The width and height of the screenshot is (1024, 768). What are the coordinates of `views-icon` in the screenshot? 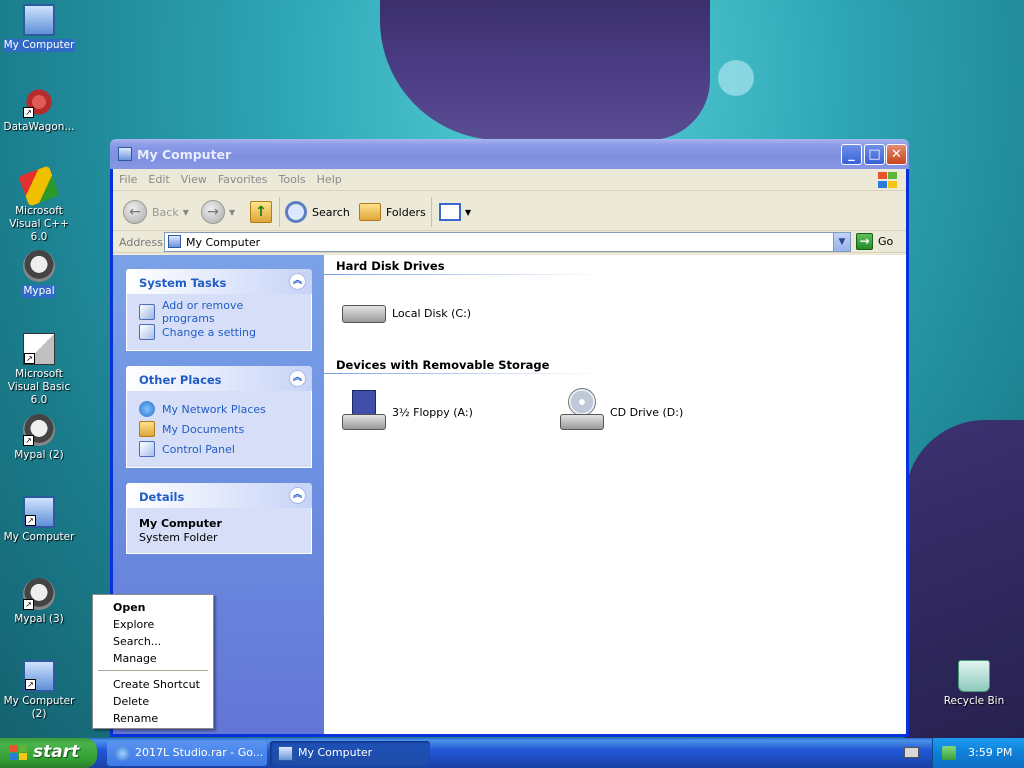 It's located at (450, 212).